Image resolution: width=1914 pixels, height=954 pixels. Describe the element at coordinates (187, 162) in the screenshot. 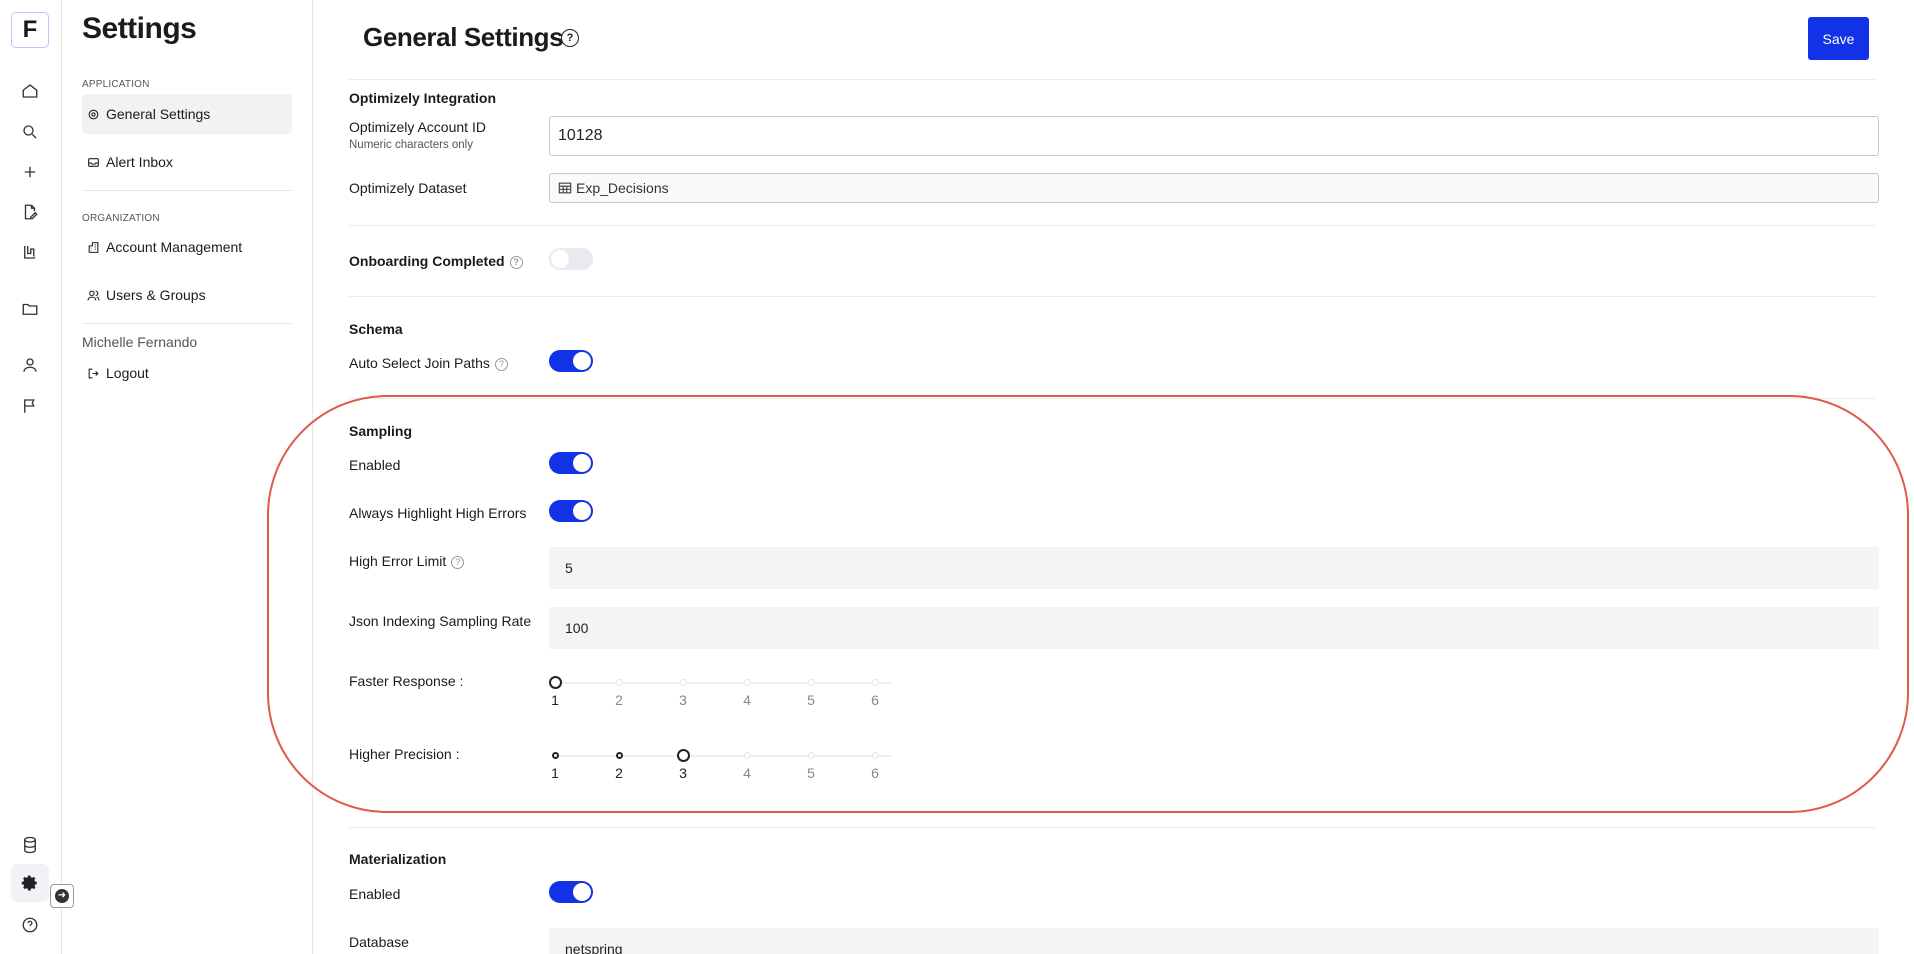

I see `sidebar-item-alert-inbox: Alert Inbox` at that location.